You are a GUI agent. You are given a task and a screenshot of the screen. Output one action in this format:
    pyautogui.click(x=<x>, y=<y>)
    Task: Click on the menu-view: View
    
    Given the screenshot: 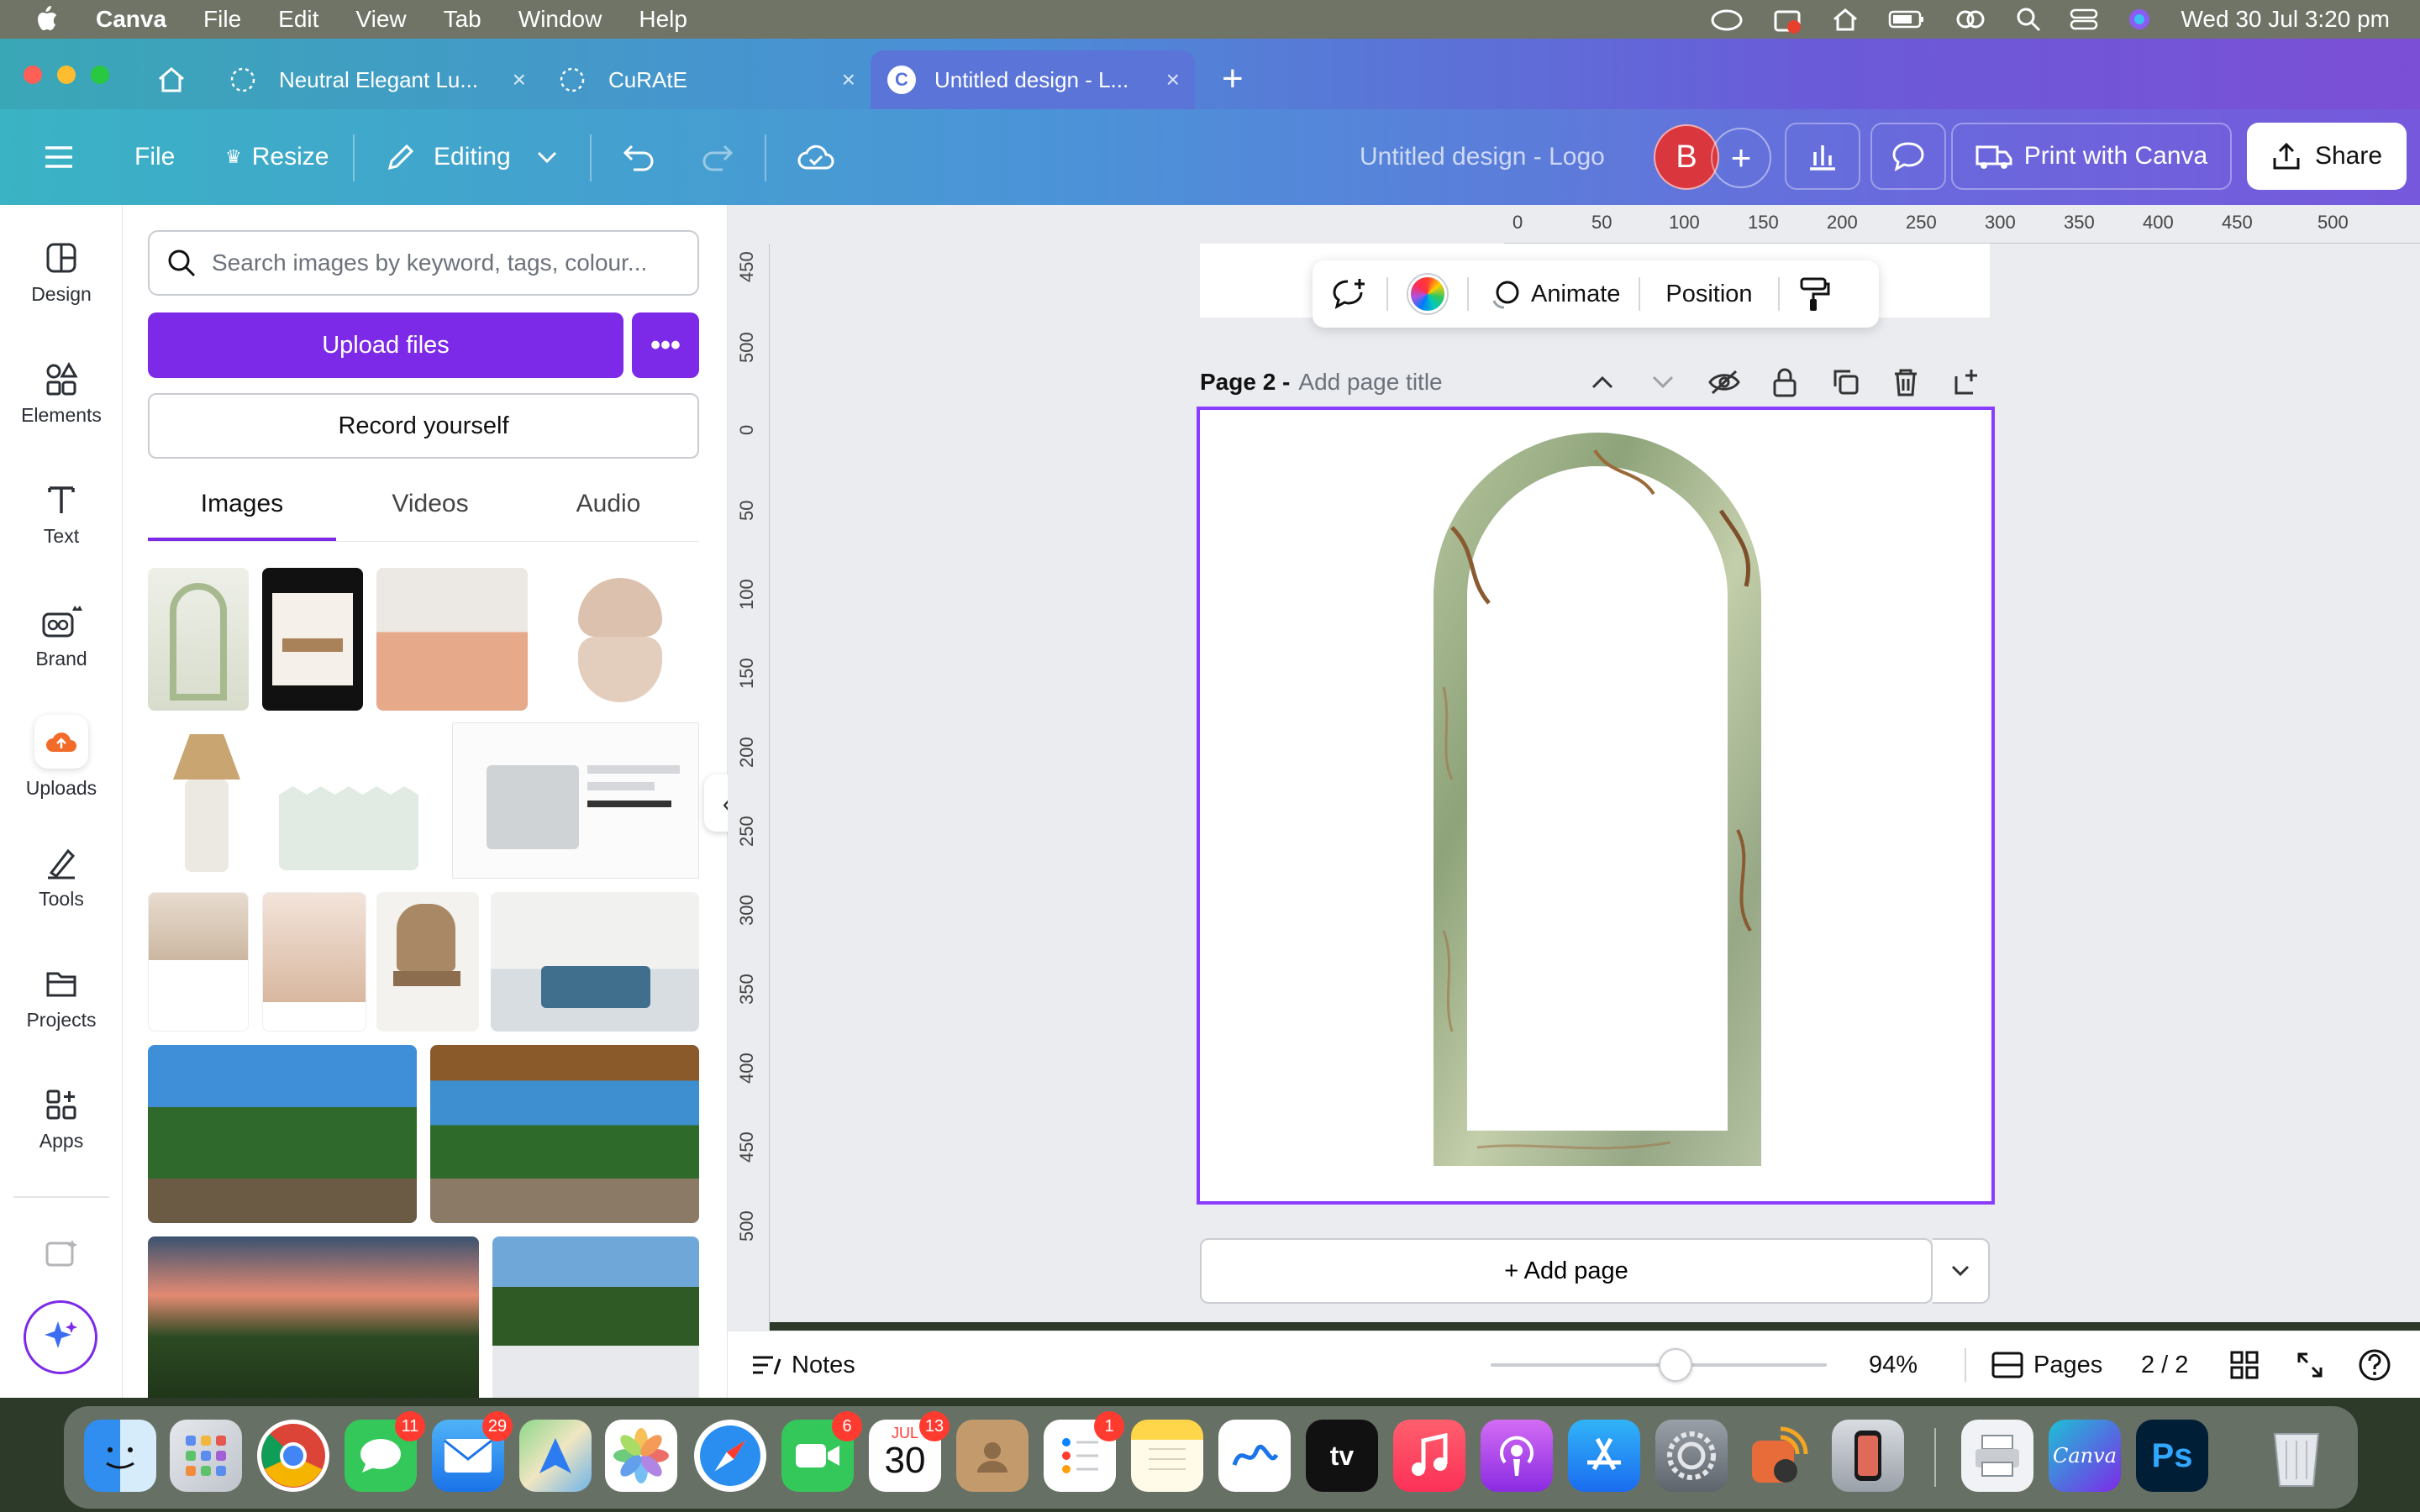 What is the action you would take?
    pyautogui.click(x=381, y=19)
    